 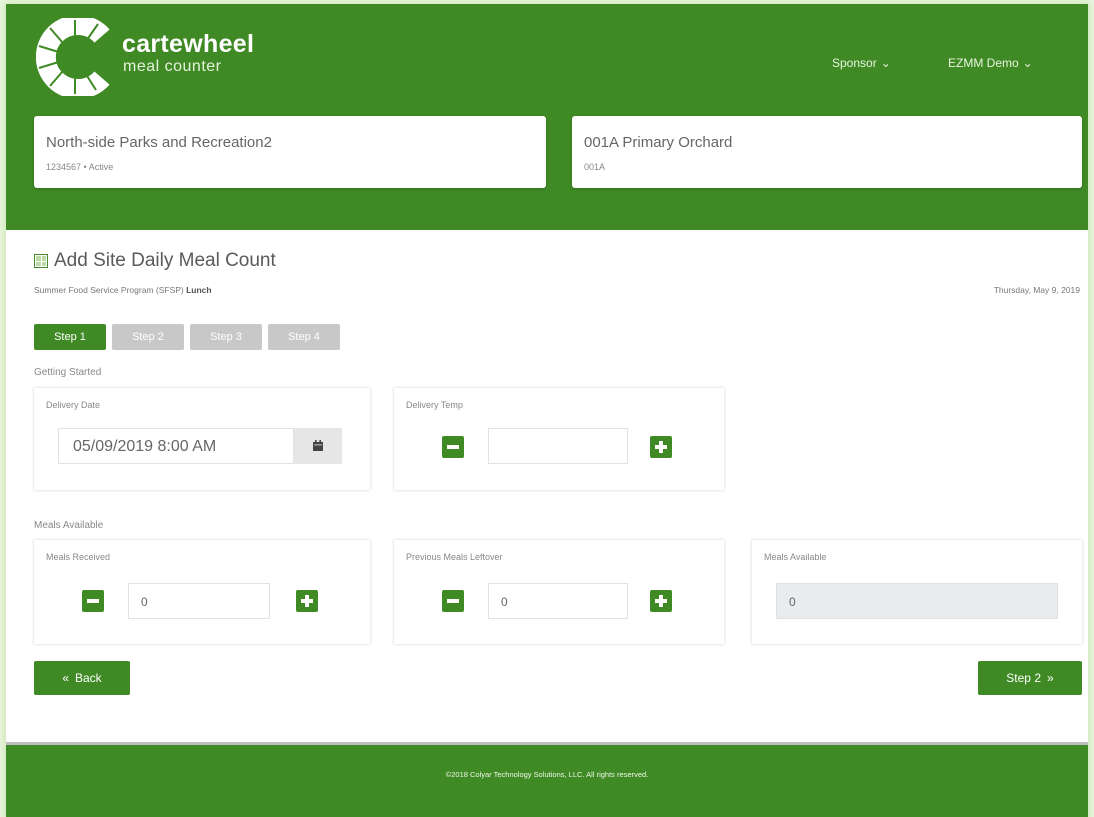 I want to click on leftover-plus-button, so click(x=661, y=601).